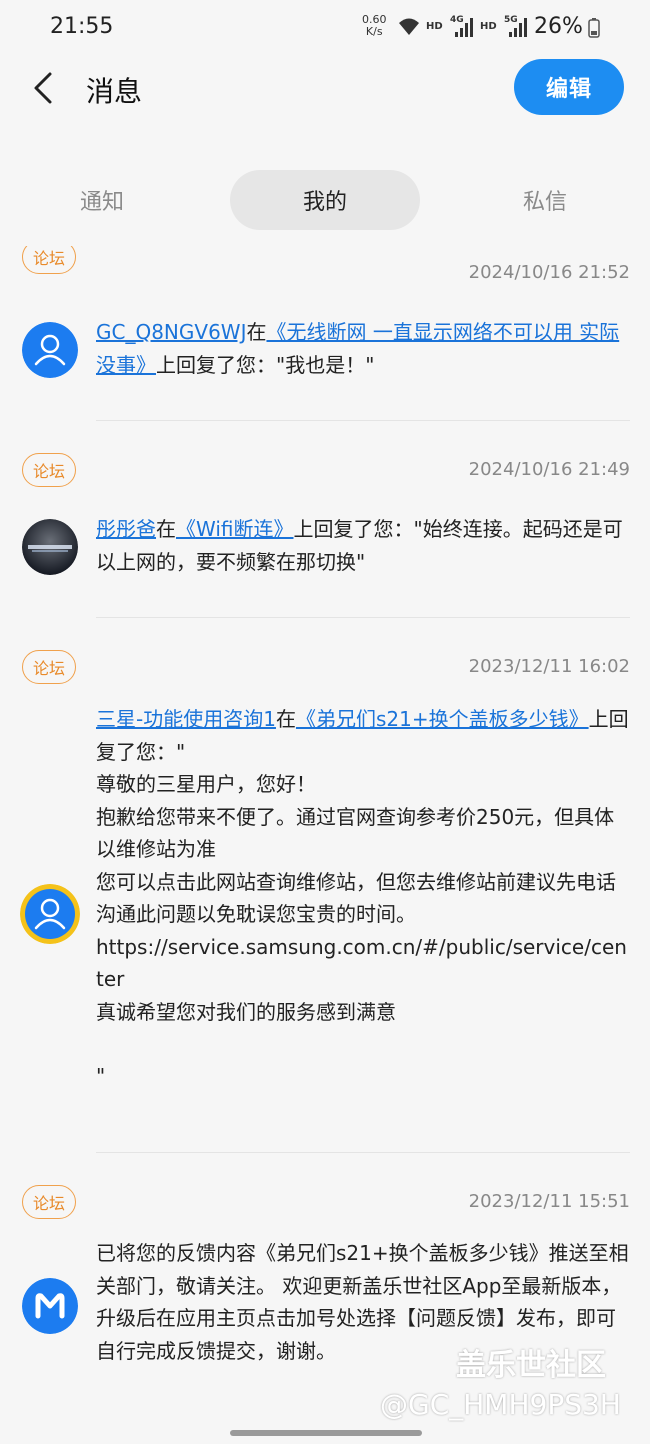 The image size is (650, 1444). I want to click on network-speed-unit: K/s, so click(374, 31).